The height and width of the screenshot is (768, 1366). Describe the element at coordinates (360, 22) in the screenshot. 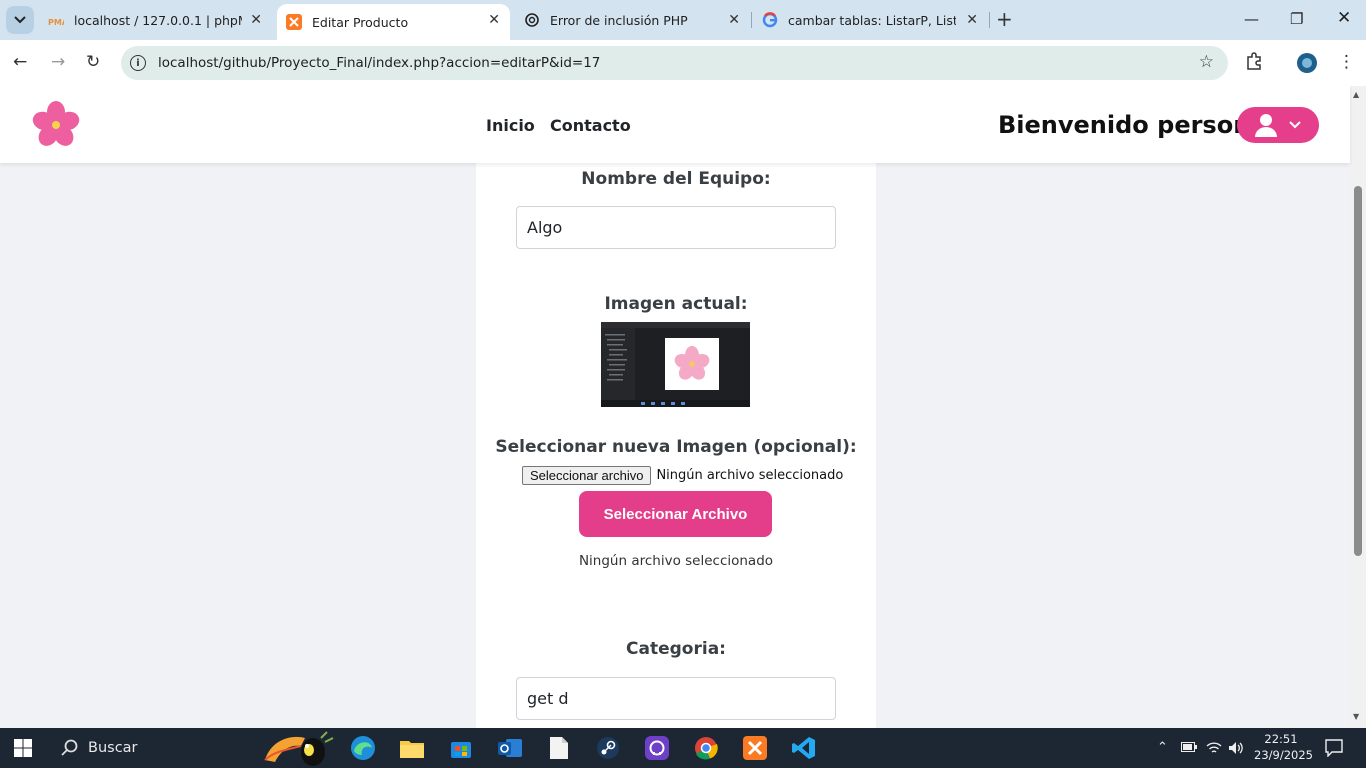

I see `tab-title: Editar Producto` at that location.